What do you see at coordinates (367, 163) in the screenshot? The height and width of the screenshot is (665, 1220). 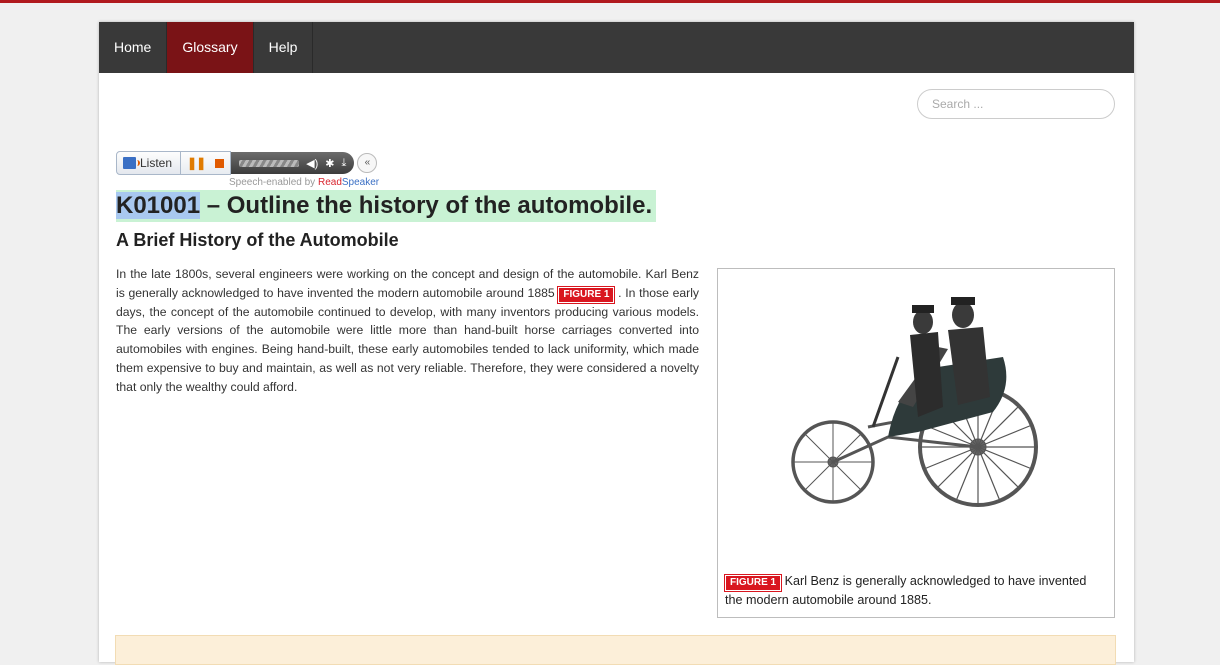 I see `collapse-button: «` at bounding box center [367, 163].